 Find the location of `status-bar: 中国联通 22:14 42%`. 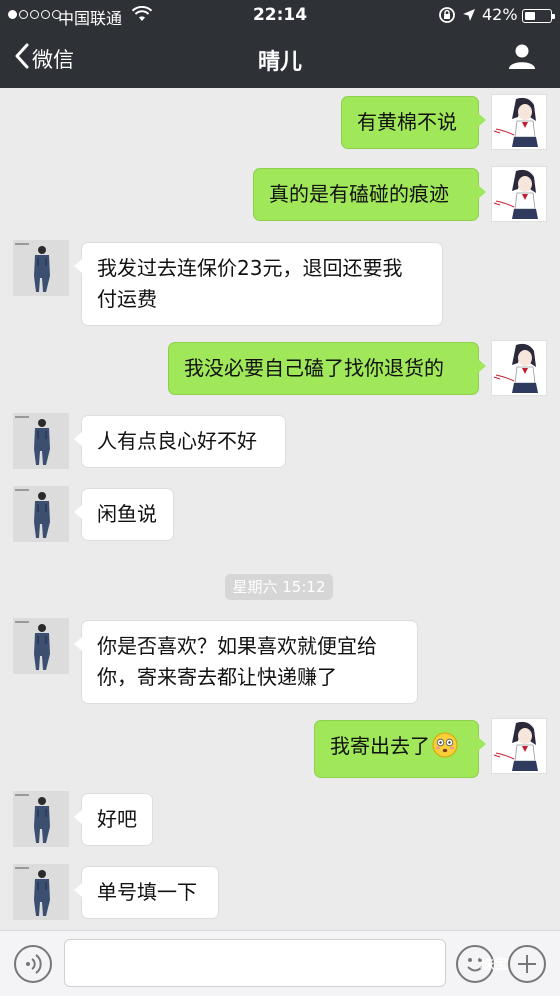

status-bar: 中国联通 22:14 42% is located at coordinates (280, 15).